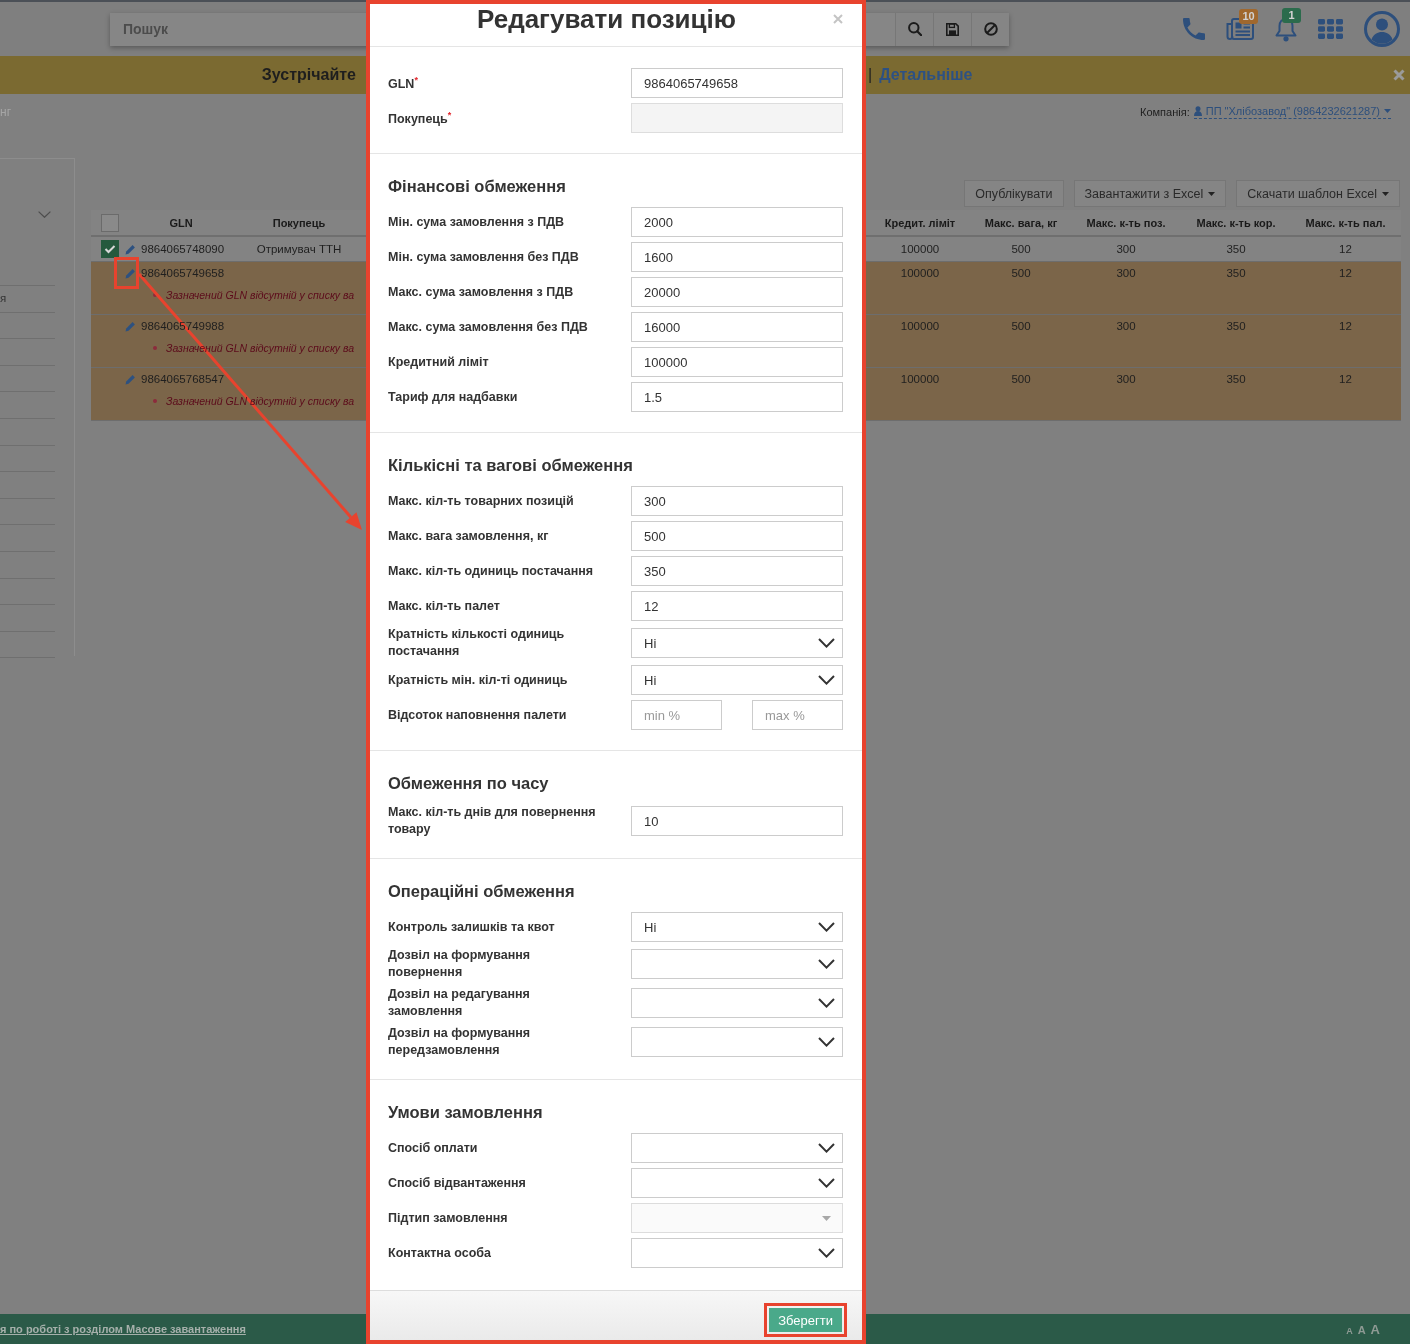 This screenshot has width=1410, height=1344. I want to click on section-title: Умови замовлення, so click(466, 1112).